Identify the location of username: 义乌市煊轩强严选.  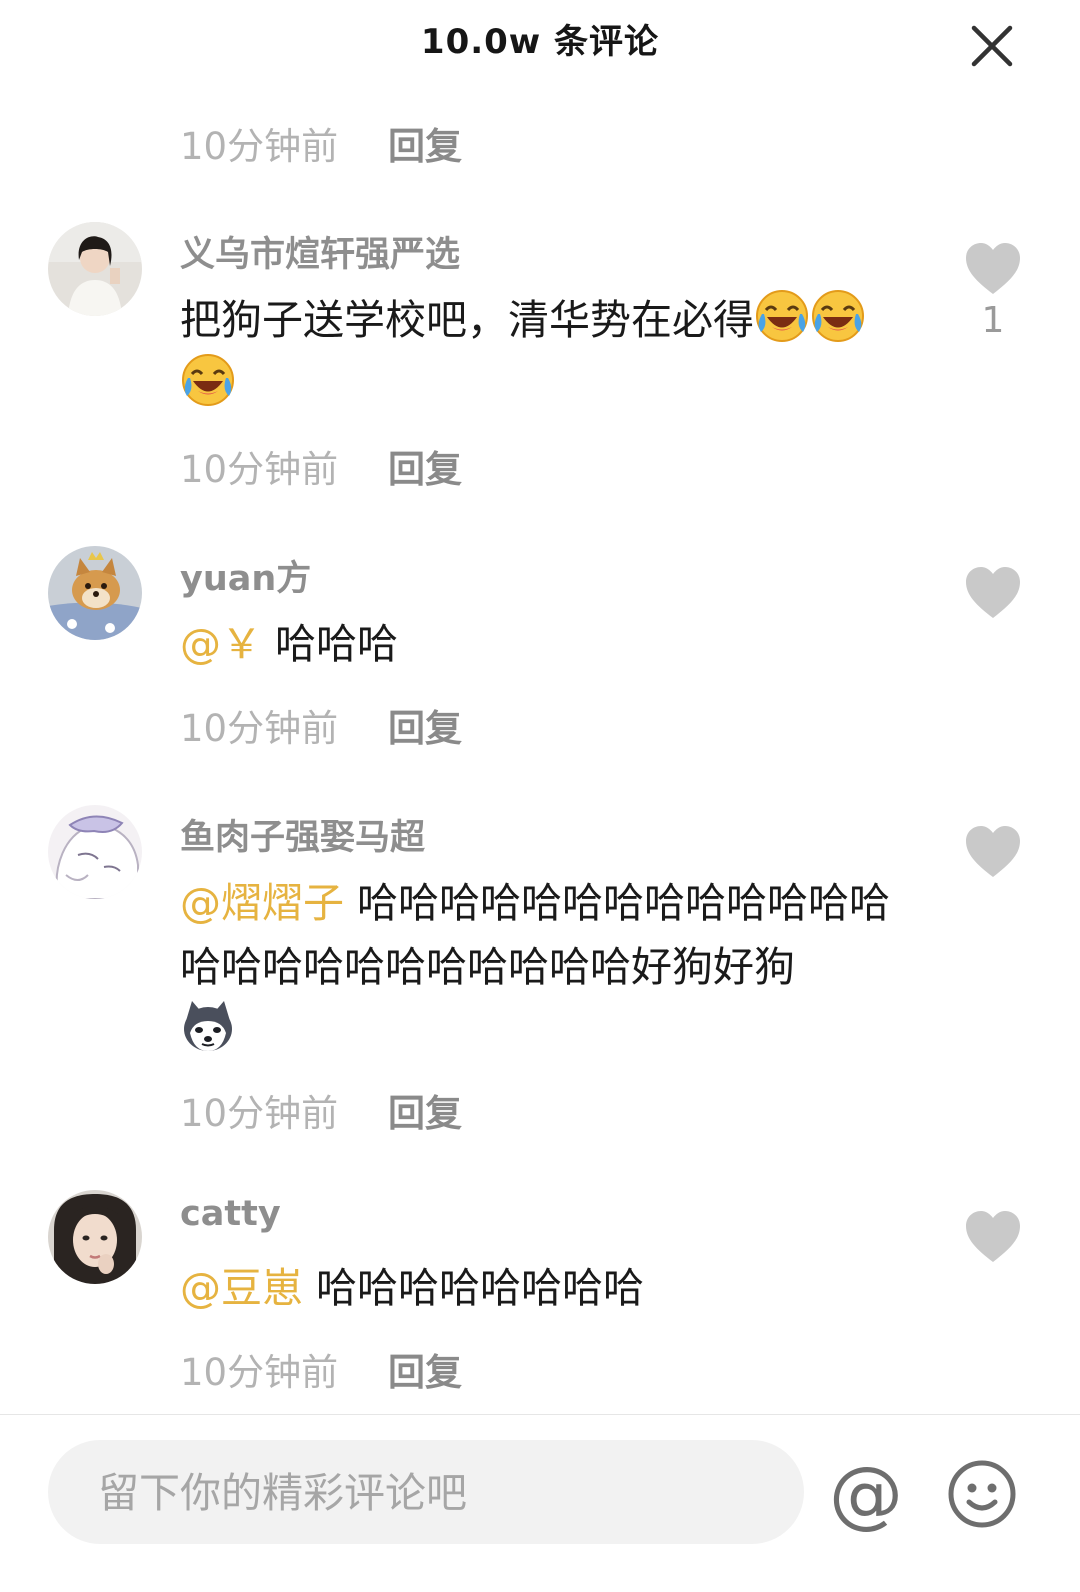
(320, 251).